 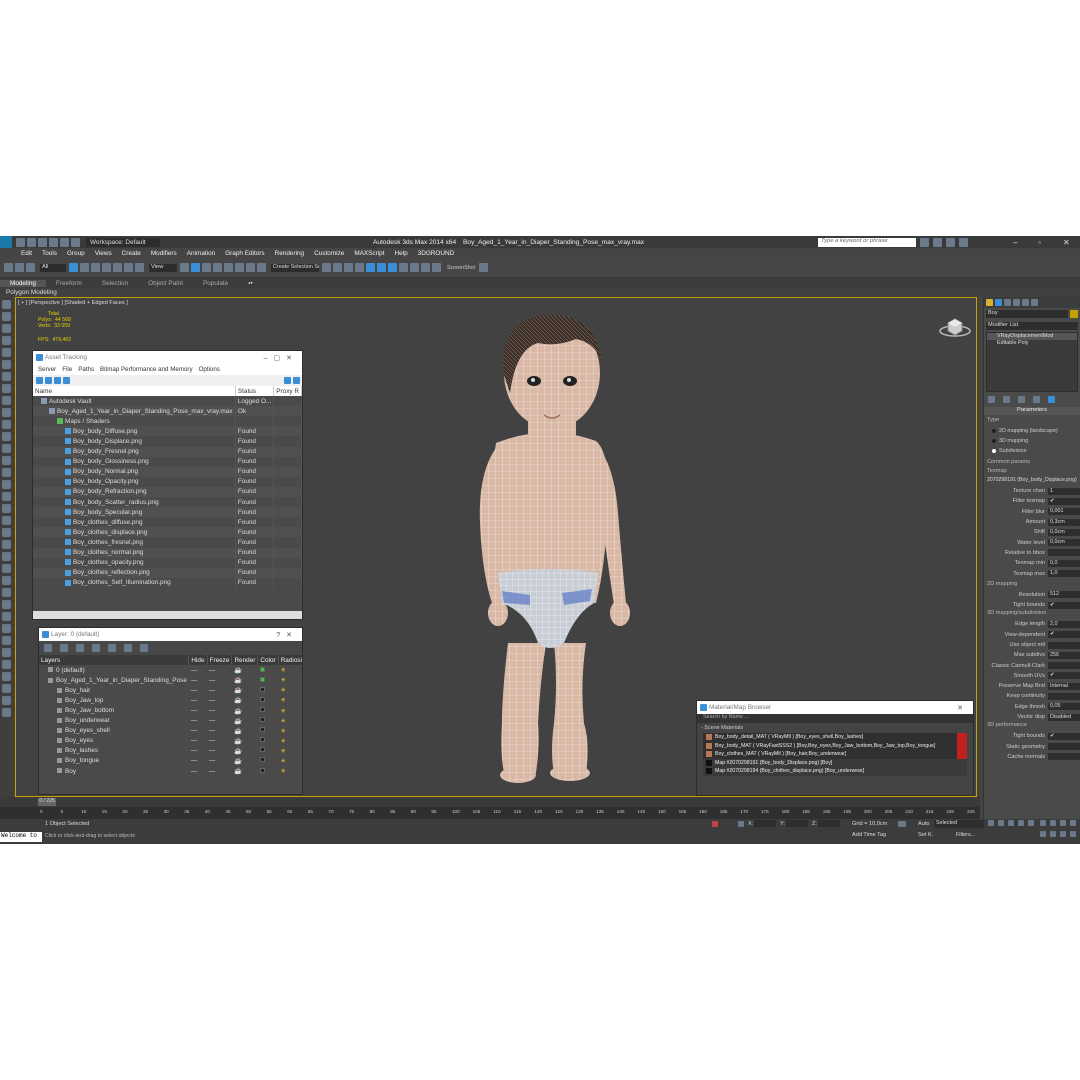 I want to click on layer-col-layers: Layers, so click(x=114, y=660).